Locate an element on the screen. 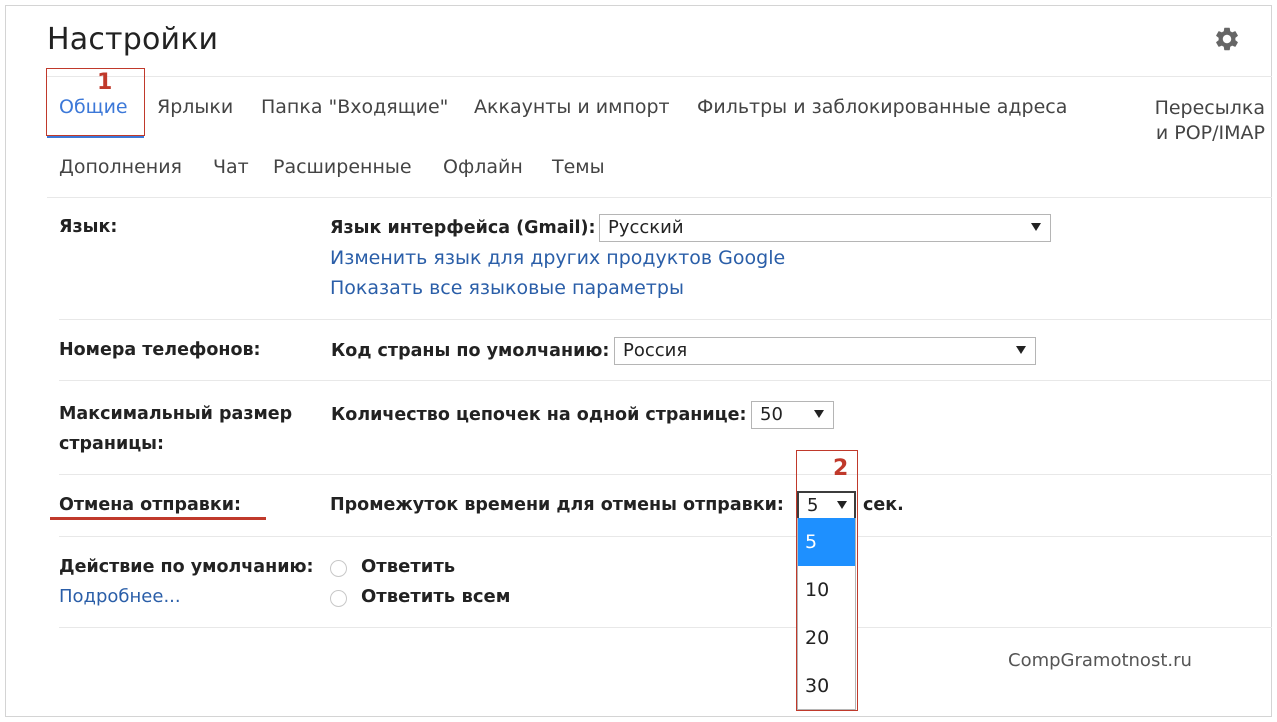 This screenshot has width=1277, height=722. tab-forwarding: Пересылка и POP/IMAP is located at coordinates (1186, 121).